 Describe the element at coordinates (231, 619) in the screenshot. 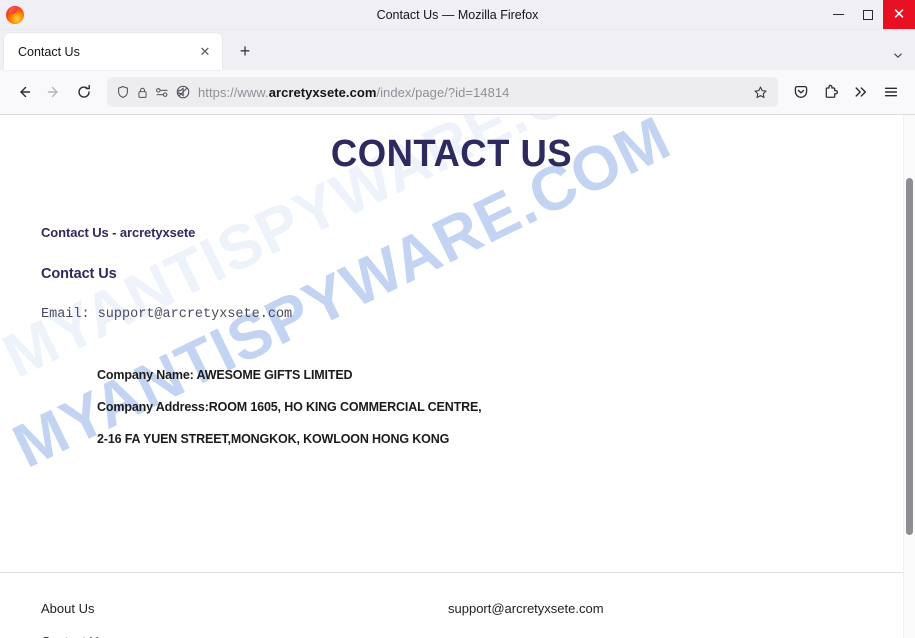

I see `footer-link-list: About Us Contact Us` at that location.